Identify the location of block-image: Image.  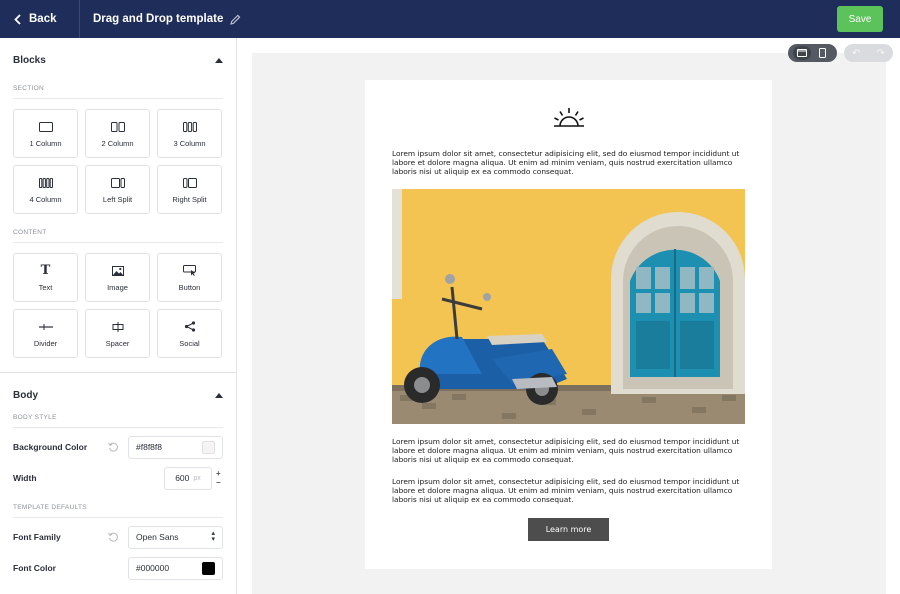
(117, 277).